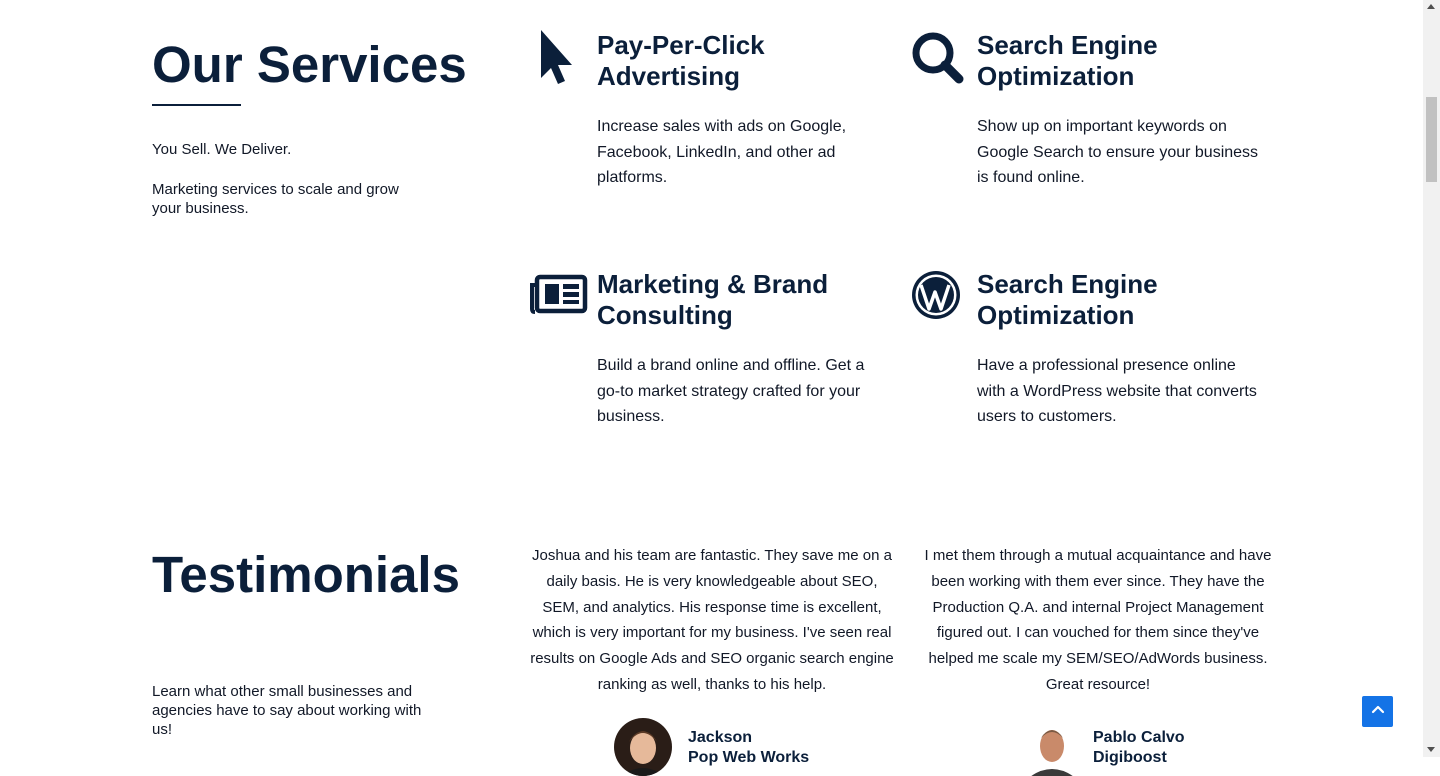 The width and height of the screenshot is (1440, 776). I want to click on scroll-up-arrow-icon, so click(1431, 6).